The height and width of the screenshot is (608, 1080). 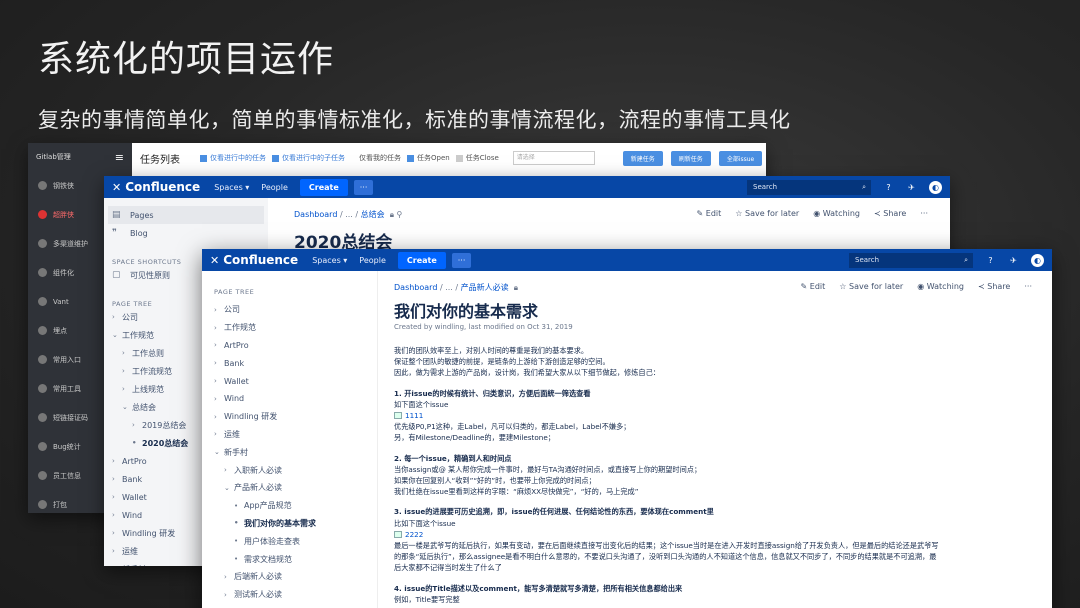 What do you see at coordinates (502, 362) in the screenshot?
I see `body-paragraph: 保证整个团队的敏捷的前提，是链条的上游给下游创造足够的空间。` at bounding box center [502, 362].